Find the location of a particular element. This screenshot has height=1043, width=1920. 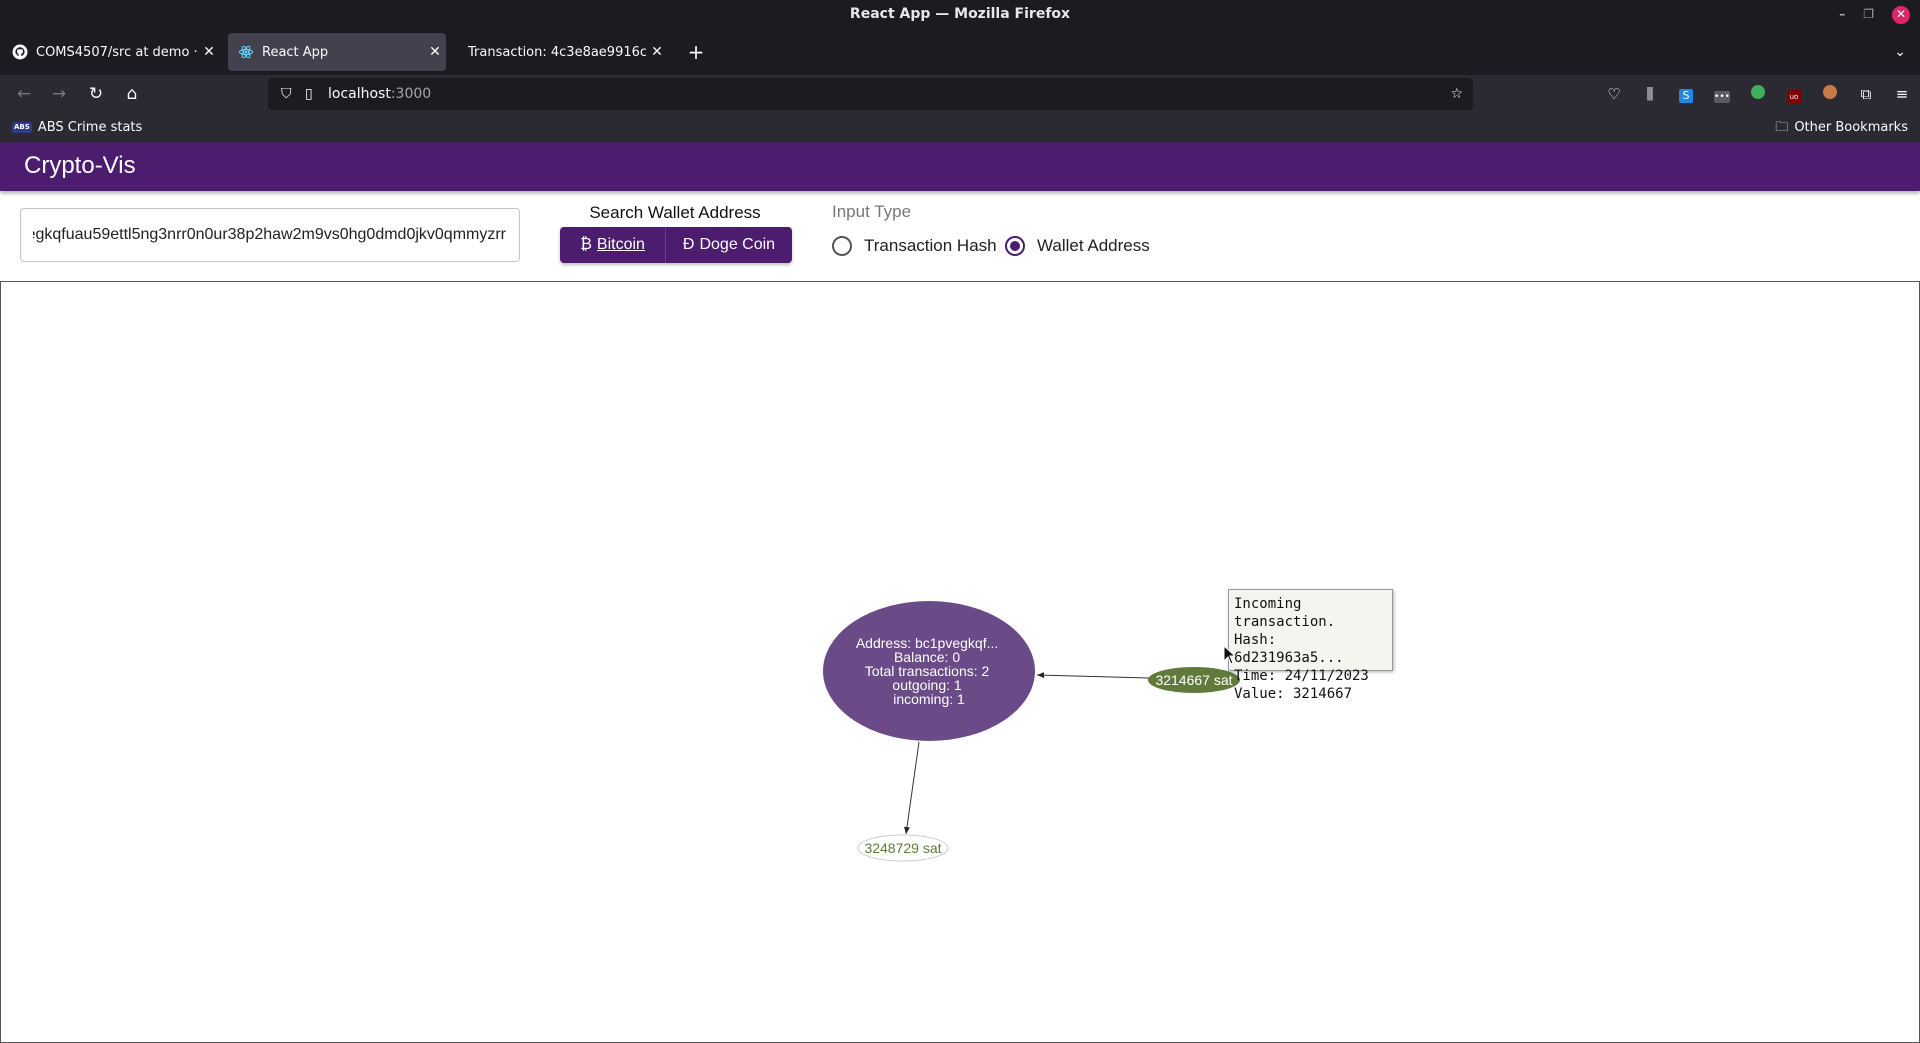

tab-github: COMS4507/src at demo · La ✕ is located at coordinates (111, 52).